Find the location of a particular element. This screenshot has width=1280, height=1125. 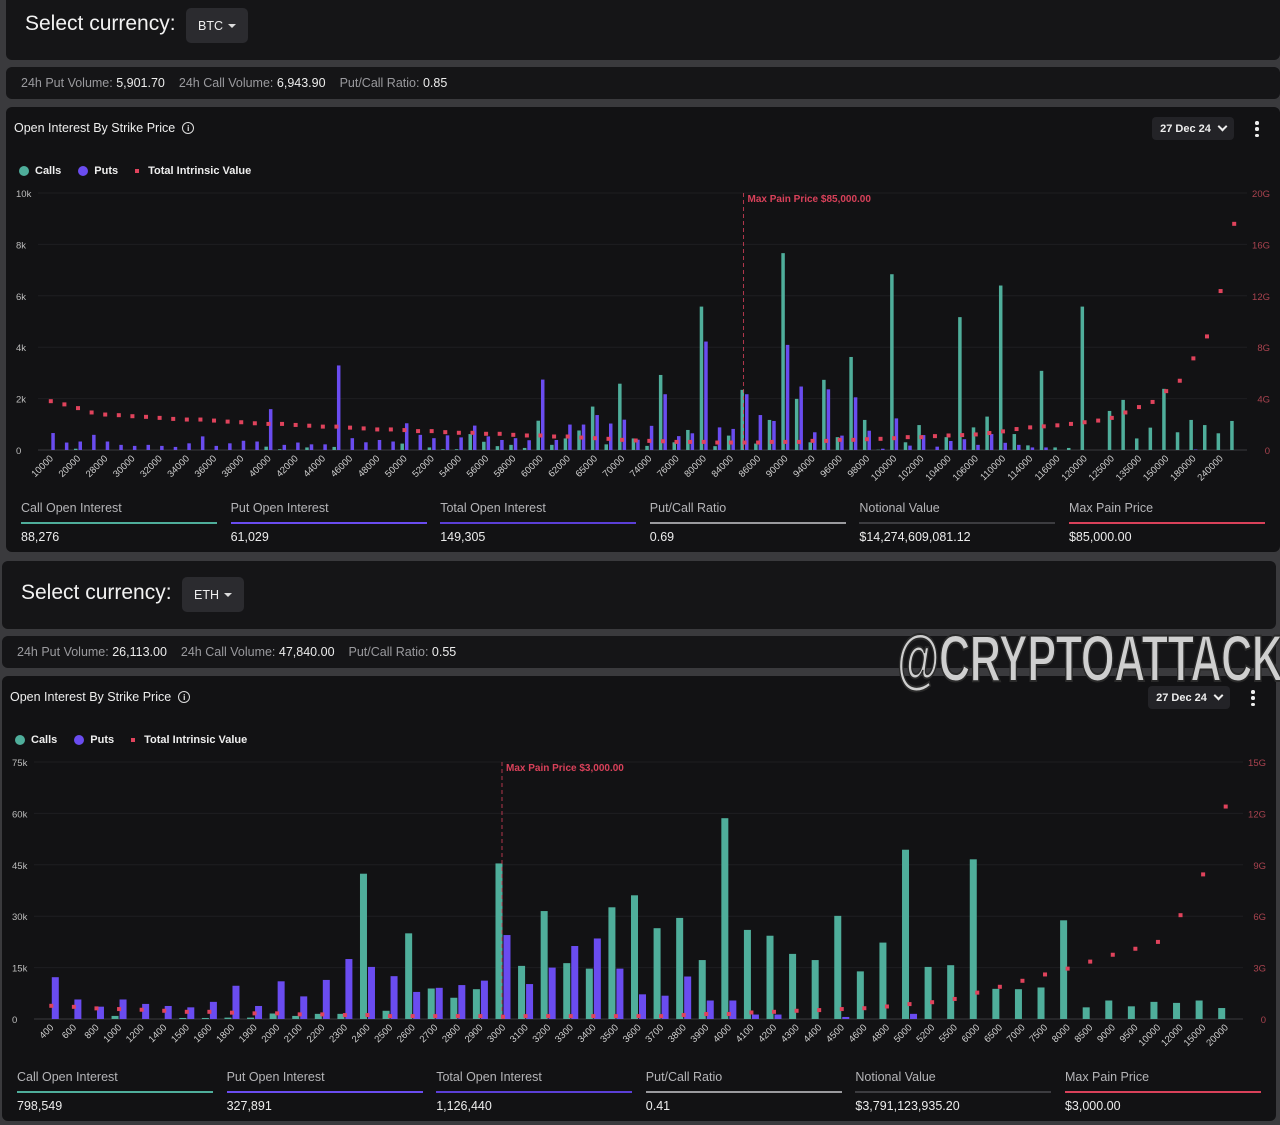

summary-label: Notional Value is located at coordinates (953, 1077).